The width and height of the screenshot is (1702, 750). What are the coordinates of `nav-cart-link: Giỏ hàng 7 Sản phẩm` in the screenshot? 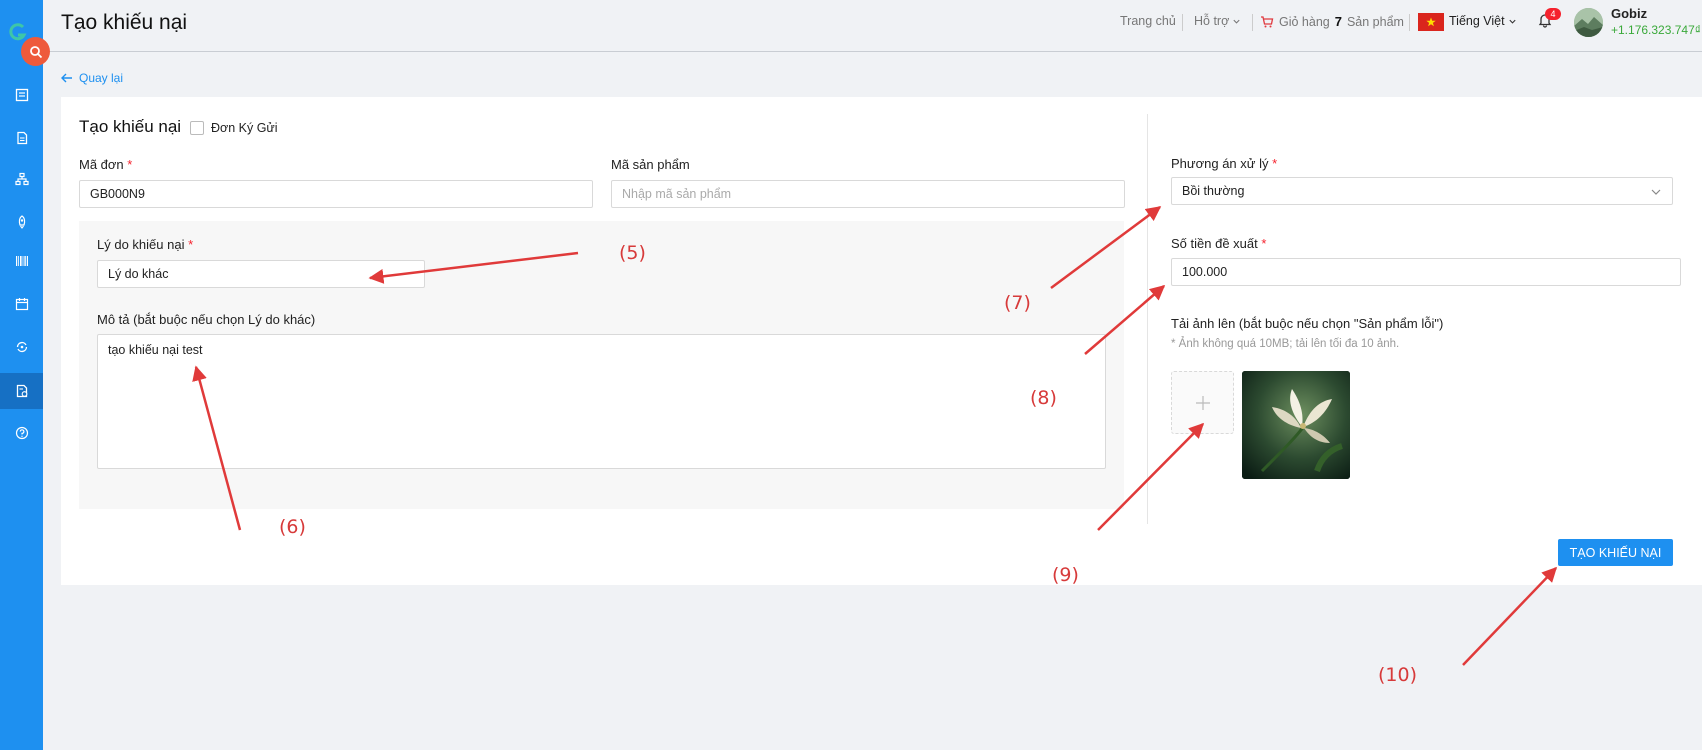 It's located at (1332, 21).